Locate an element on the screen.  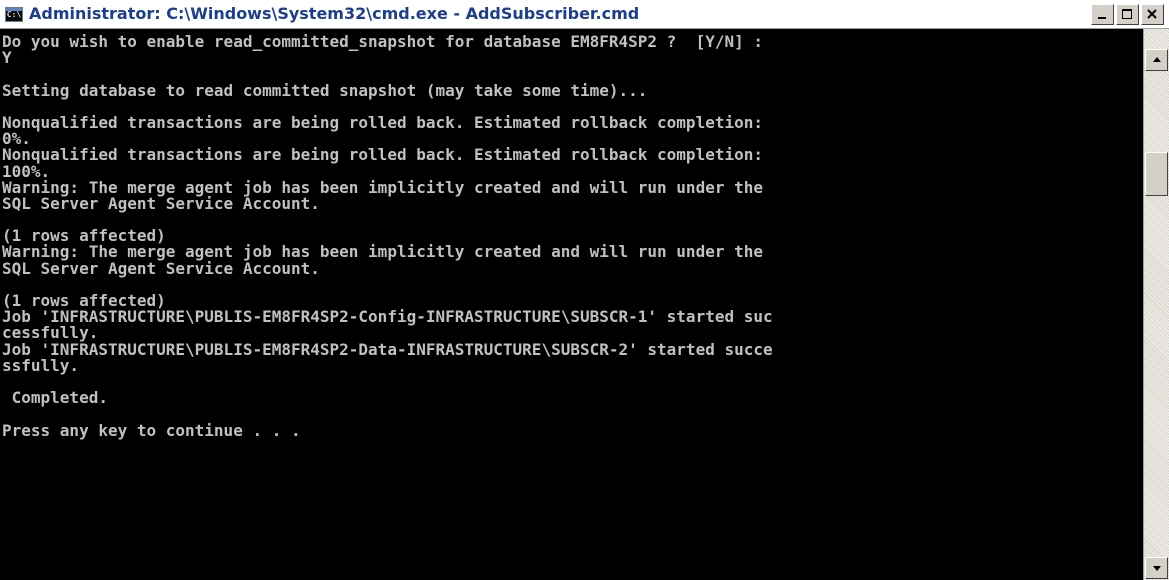
window-controls is located at coordinates (1127, 14).